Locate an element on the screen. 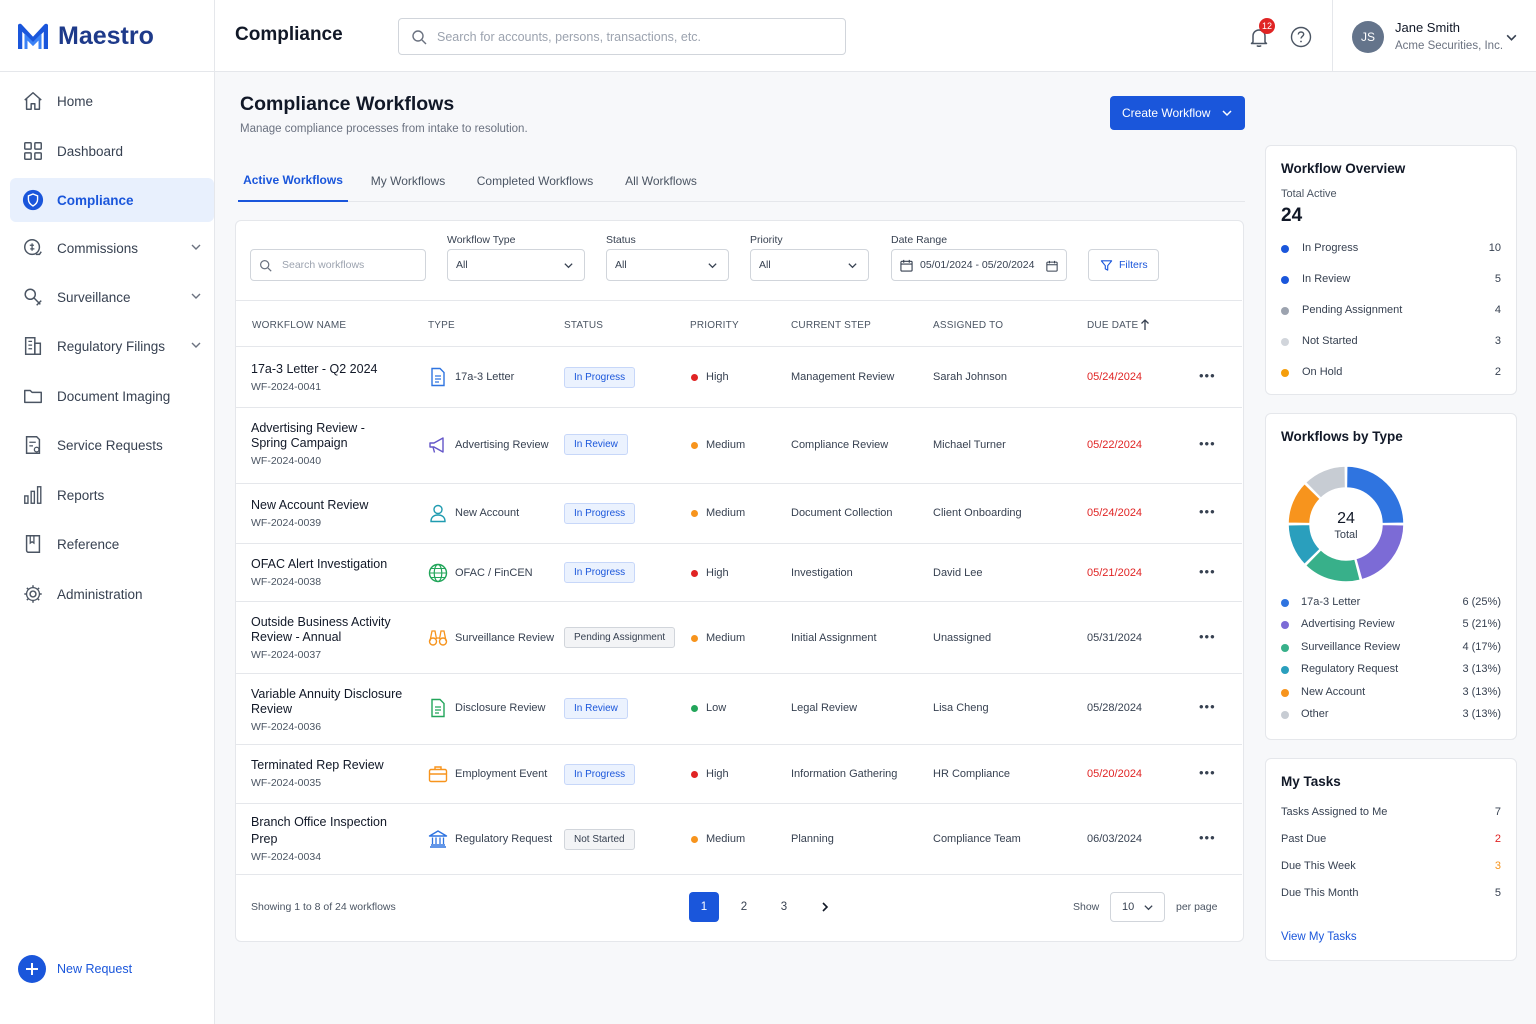 The image size is (1536, 1024). date-range-picker: 05/01/2024 - 05/20/2024 is located at coordinates (979, 265).